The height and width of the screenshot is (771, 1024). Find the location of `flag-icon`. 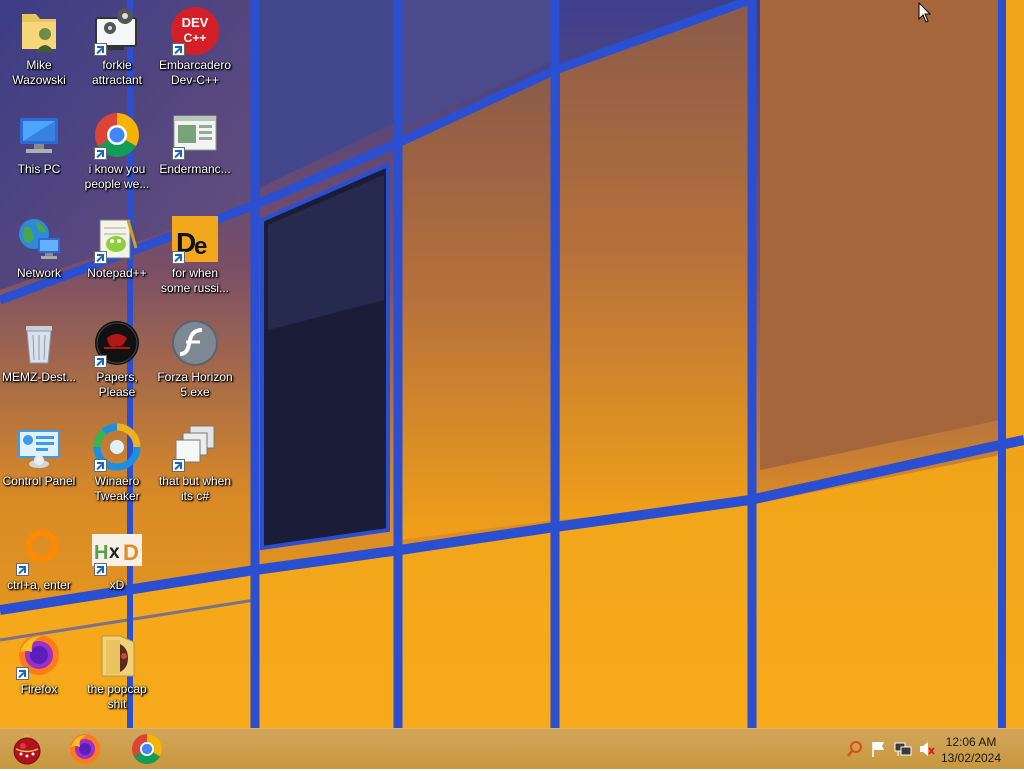

flag-icon is located at coordinates (878, 749).